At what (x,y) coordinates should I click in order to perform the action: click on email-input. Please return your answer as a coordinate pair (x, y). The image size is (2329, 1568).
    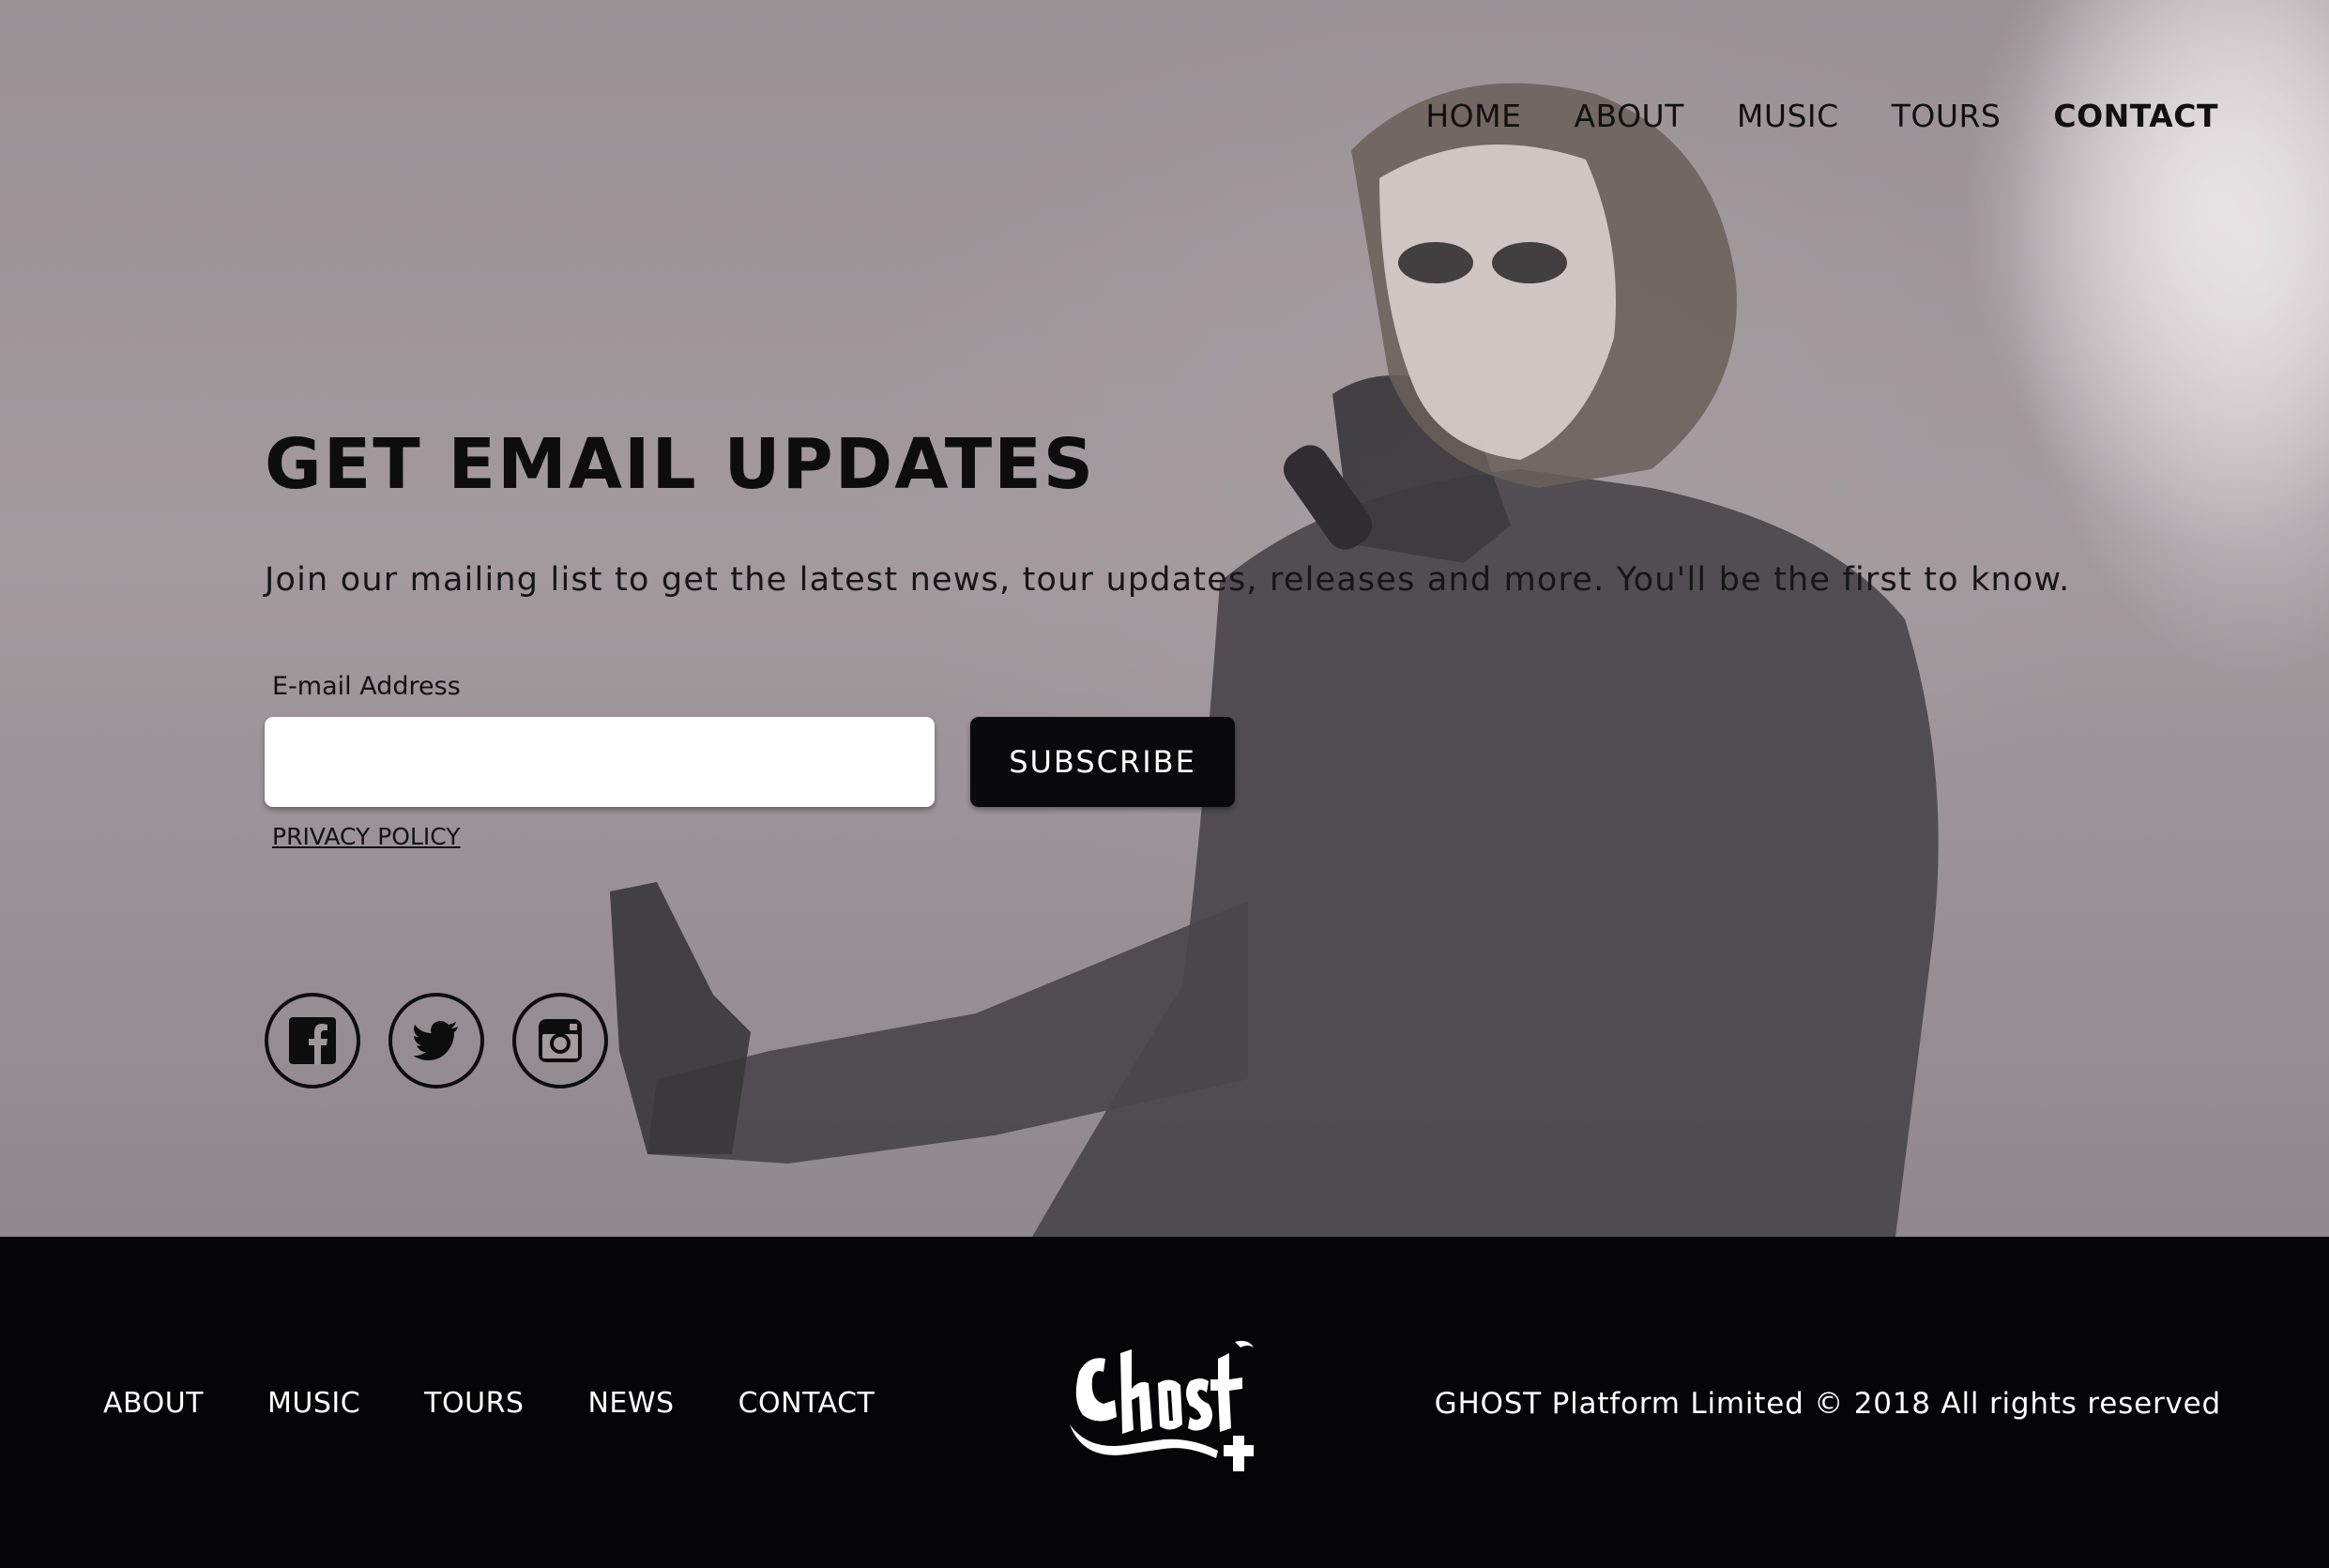
    Looking at the image, I should click on (600, 762).